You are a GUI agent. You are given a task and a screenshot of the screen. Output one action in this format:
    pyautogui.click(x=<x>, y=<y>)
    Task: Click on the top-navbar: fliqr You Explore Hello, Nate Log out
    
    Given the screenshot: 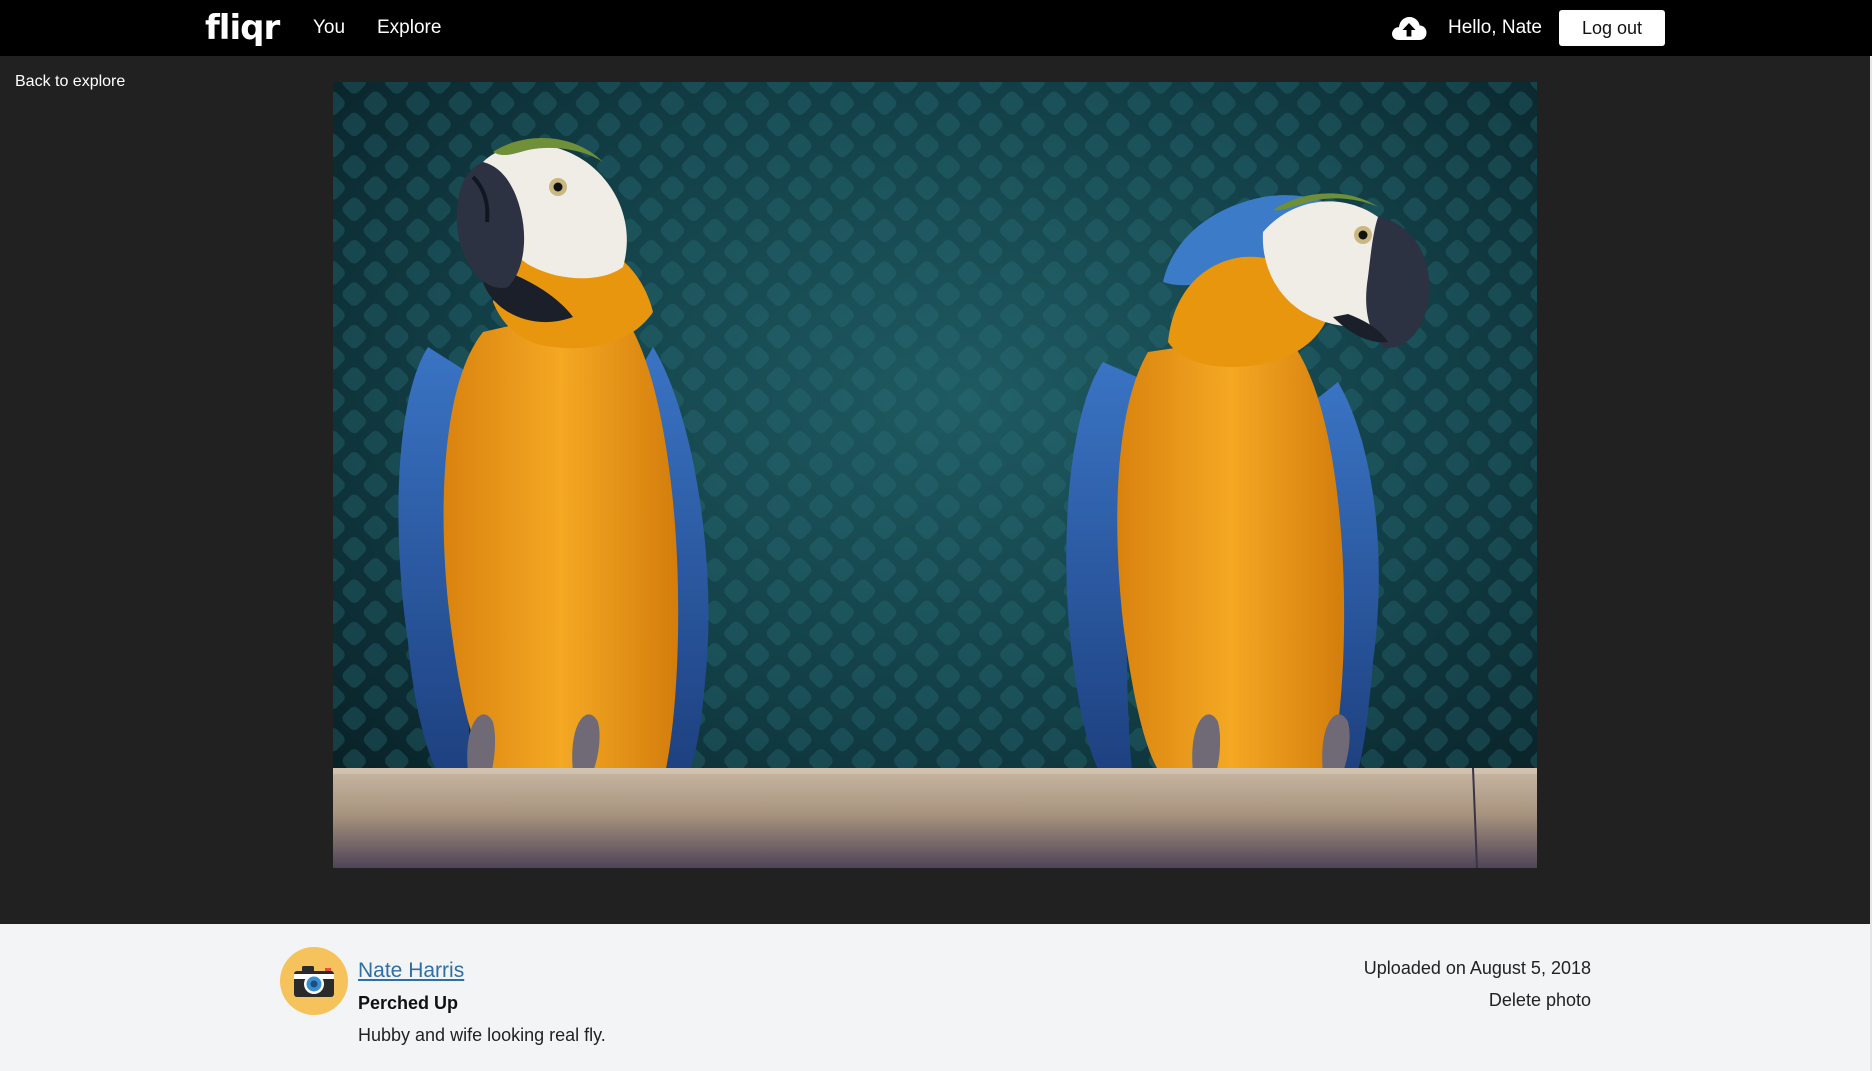 What is the action you would take?
    pyautogui.click(x=936, y=28)
    